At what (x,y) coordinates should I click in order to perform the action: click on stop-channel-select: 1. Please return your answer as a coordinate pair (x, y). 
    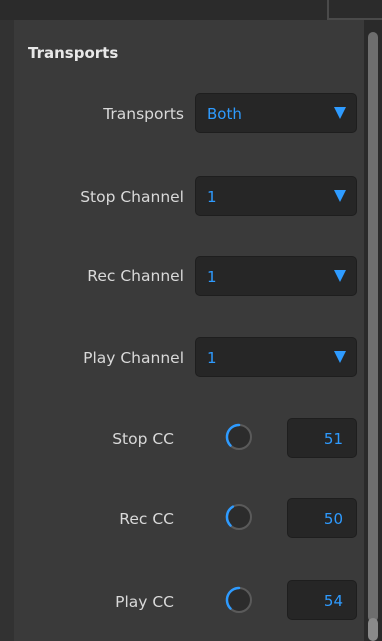
    Looking at the image, I should click on (276, 196).